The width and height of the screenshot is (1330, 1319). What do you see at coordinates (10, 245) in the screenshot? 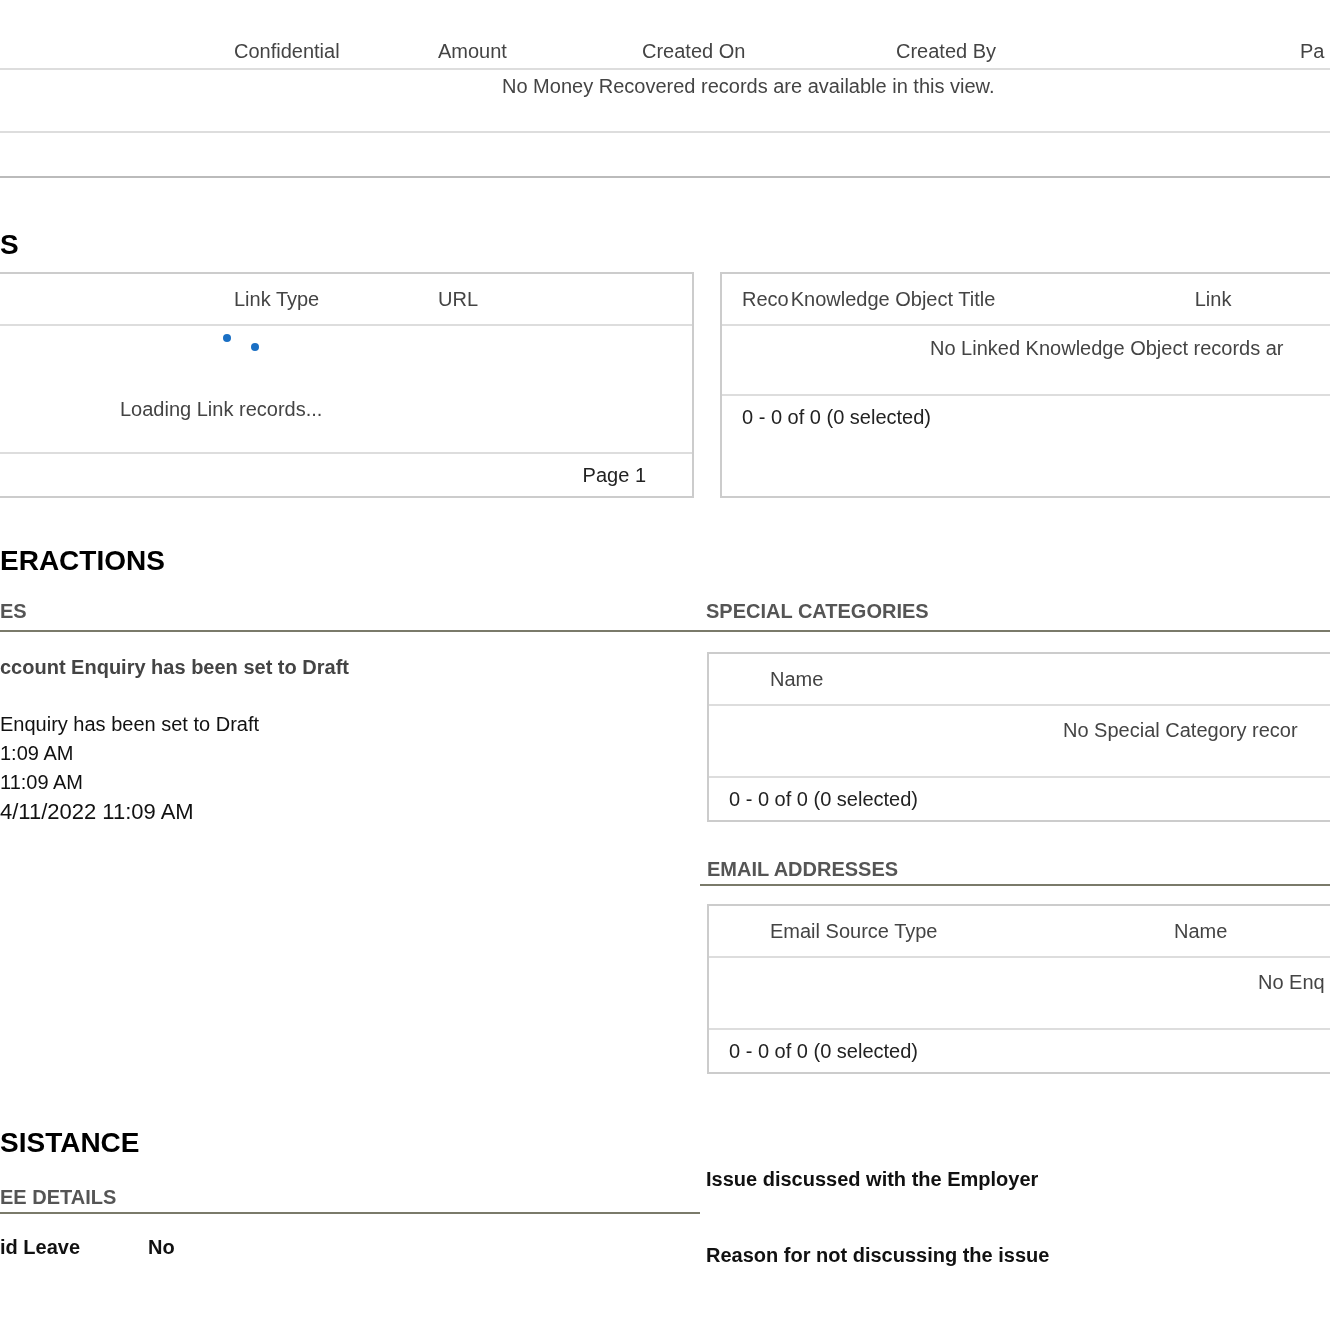
I see `section-heading: S` at bounding box center [10, 245].